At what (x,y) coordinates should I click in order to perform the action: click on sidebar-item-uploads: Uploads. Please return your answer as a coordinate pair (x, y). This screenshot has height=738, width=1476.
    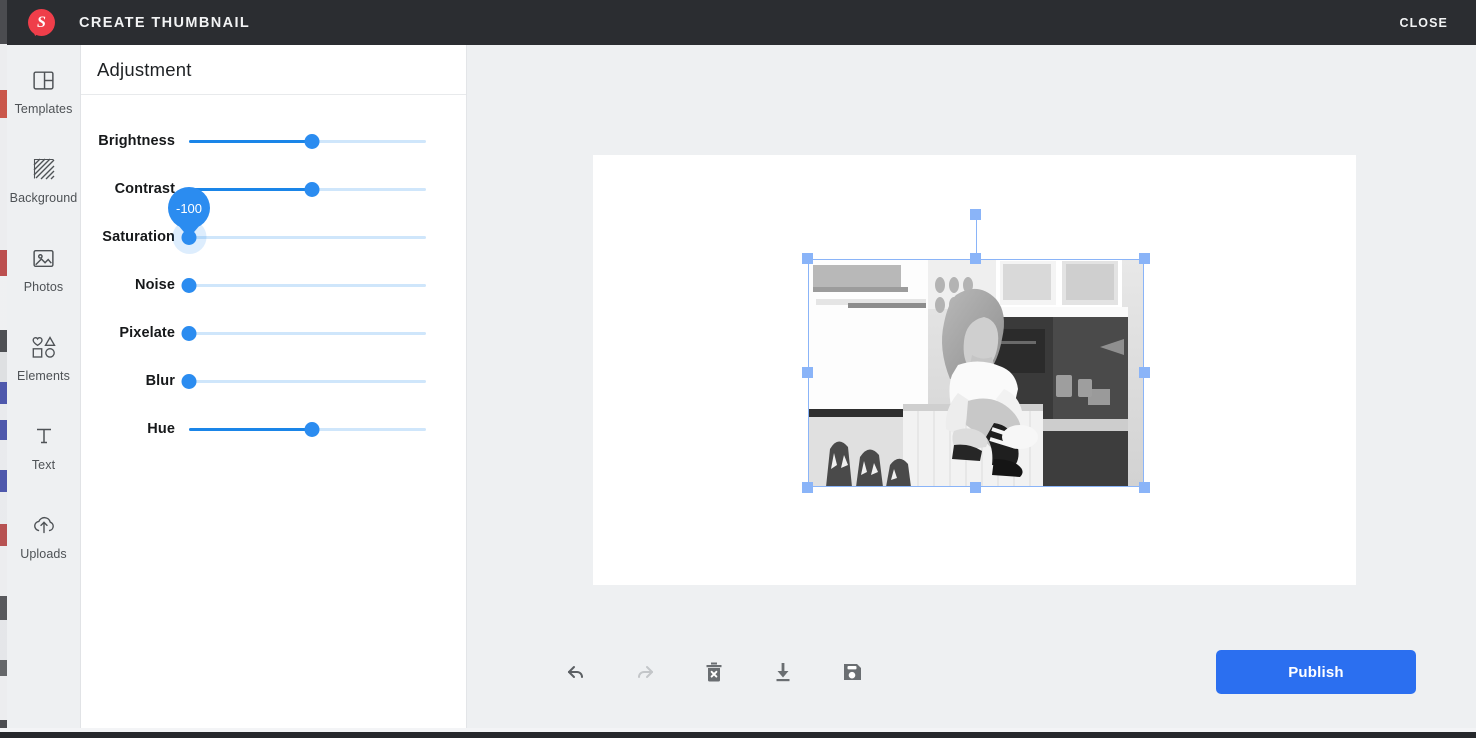
    Looking at the image, I should click on (44, 534).